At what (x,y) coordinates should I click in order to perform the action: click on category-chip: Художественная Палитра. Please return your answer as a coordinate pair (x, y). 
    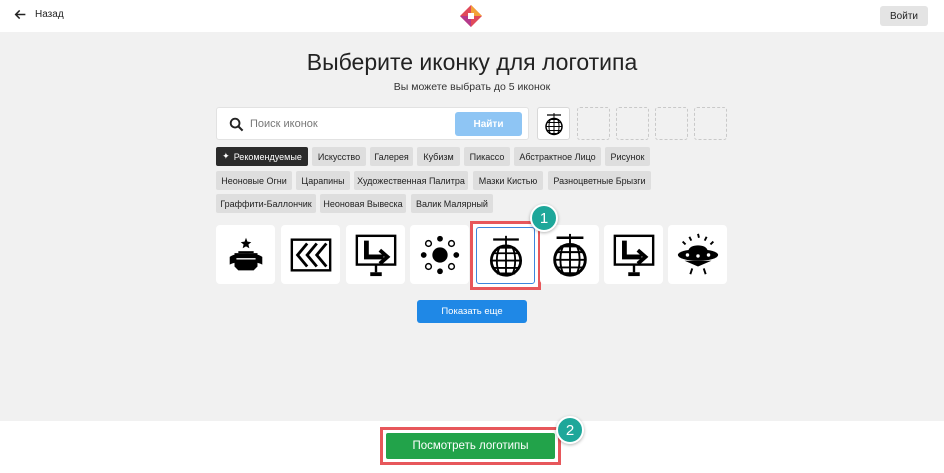
    Looking at the image, I should click on (411, 180).